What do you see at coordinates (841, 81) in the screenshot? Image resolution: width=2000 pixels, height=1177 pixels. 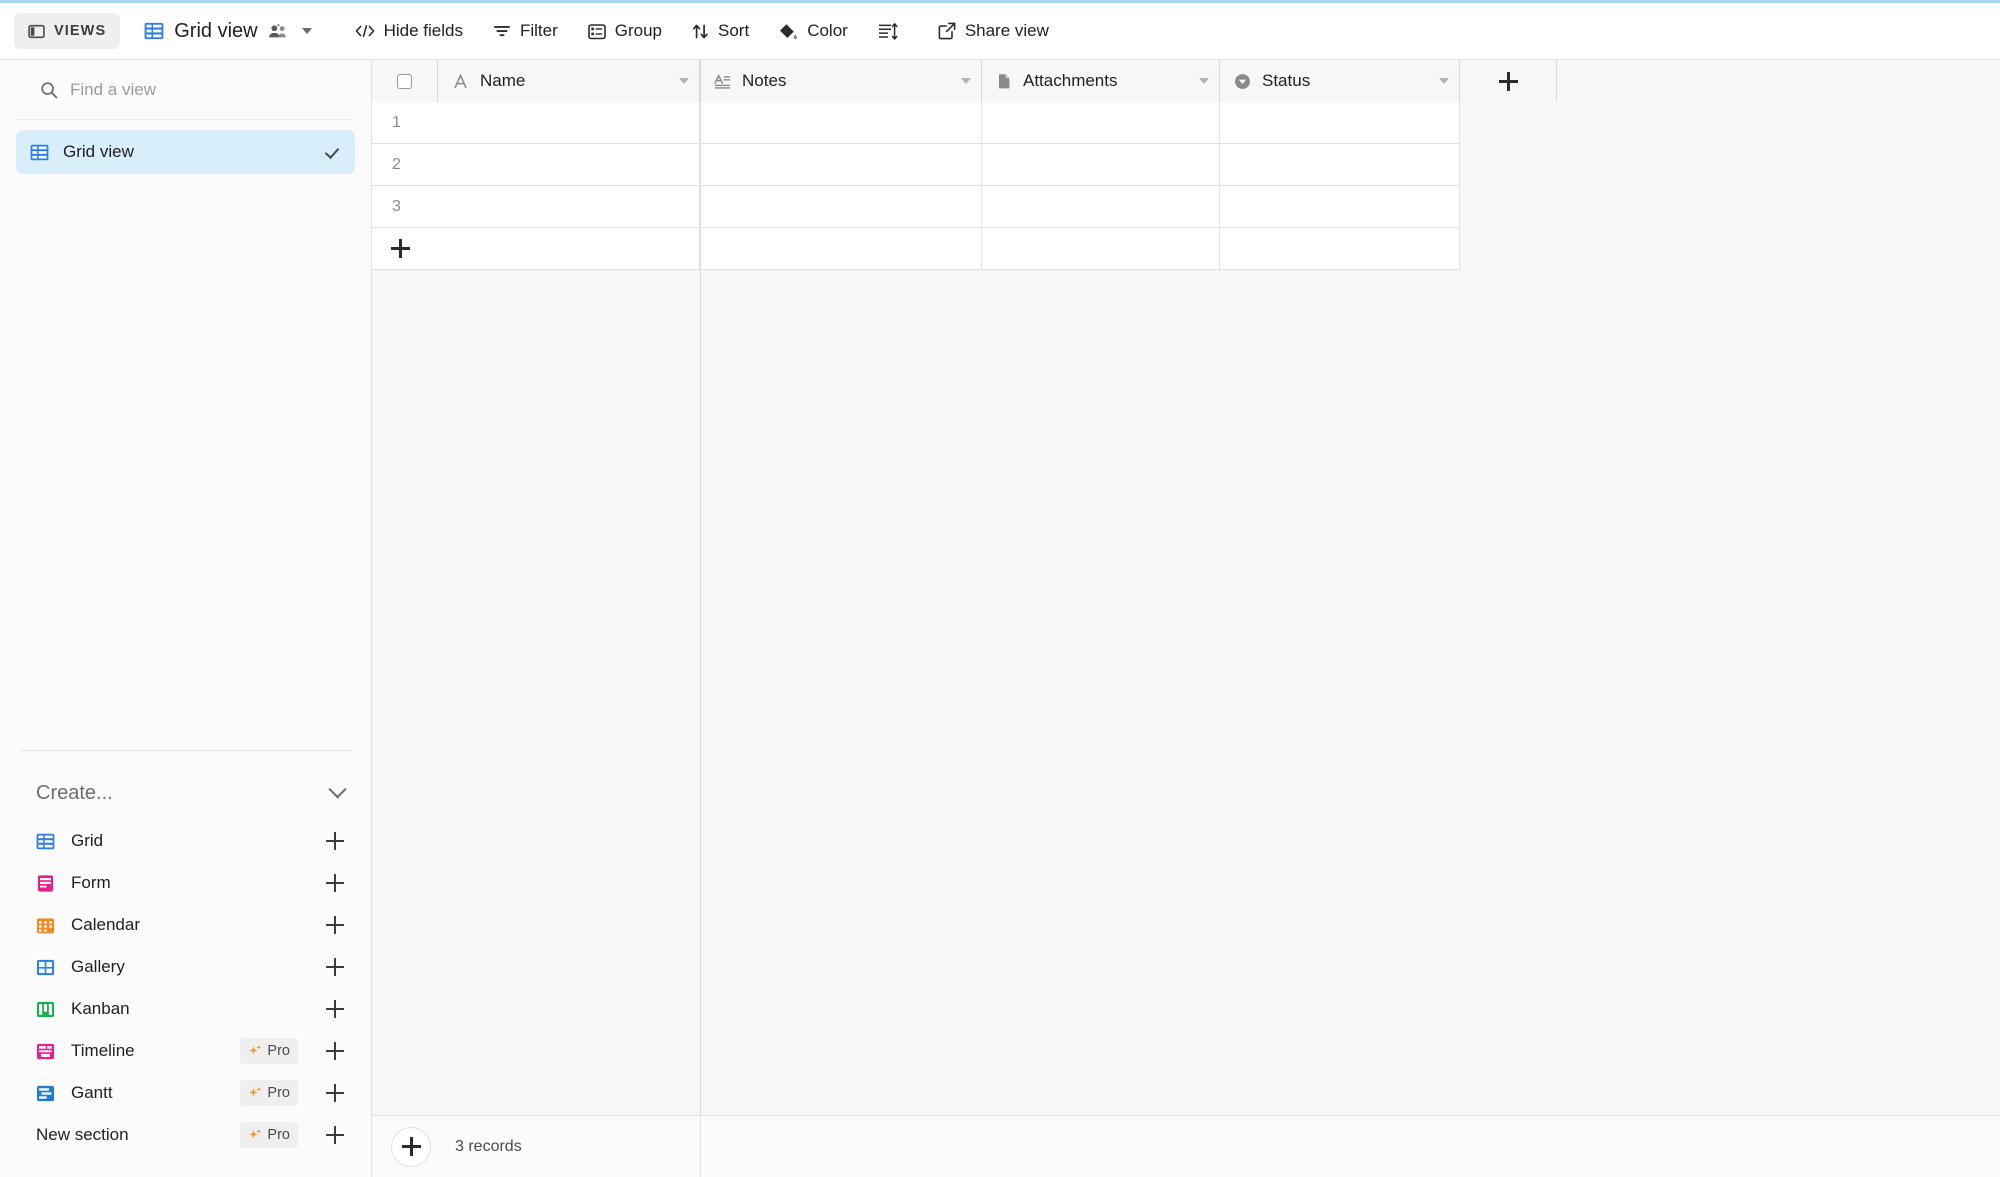 I see `column-header-notes: Notes` at bounding box center [841, 81].